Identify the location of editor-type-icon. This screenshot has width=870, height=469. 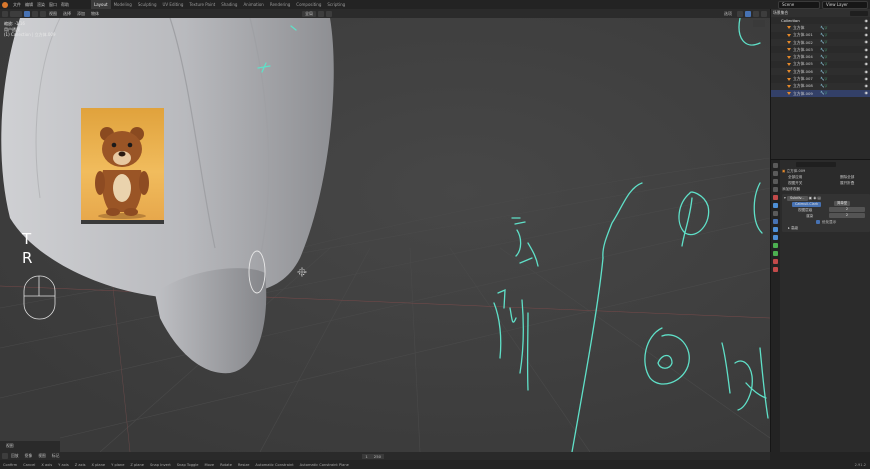
(5, 13).